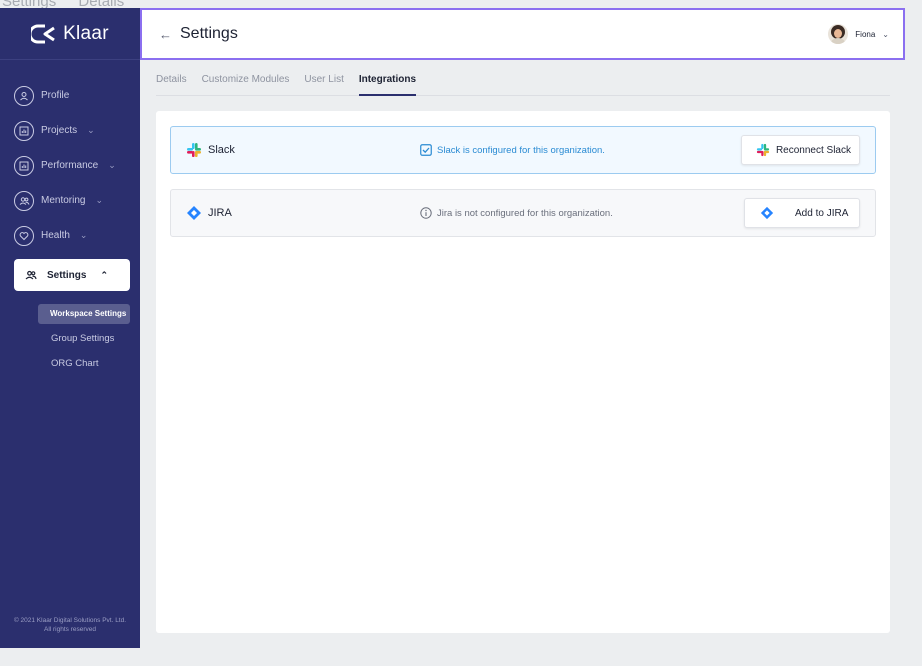 The image size is (922, 666). What do you see at coordinates (24, 235) in the screenshot?
I see `heart-icon` at bounding box center [24, 235].